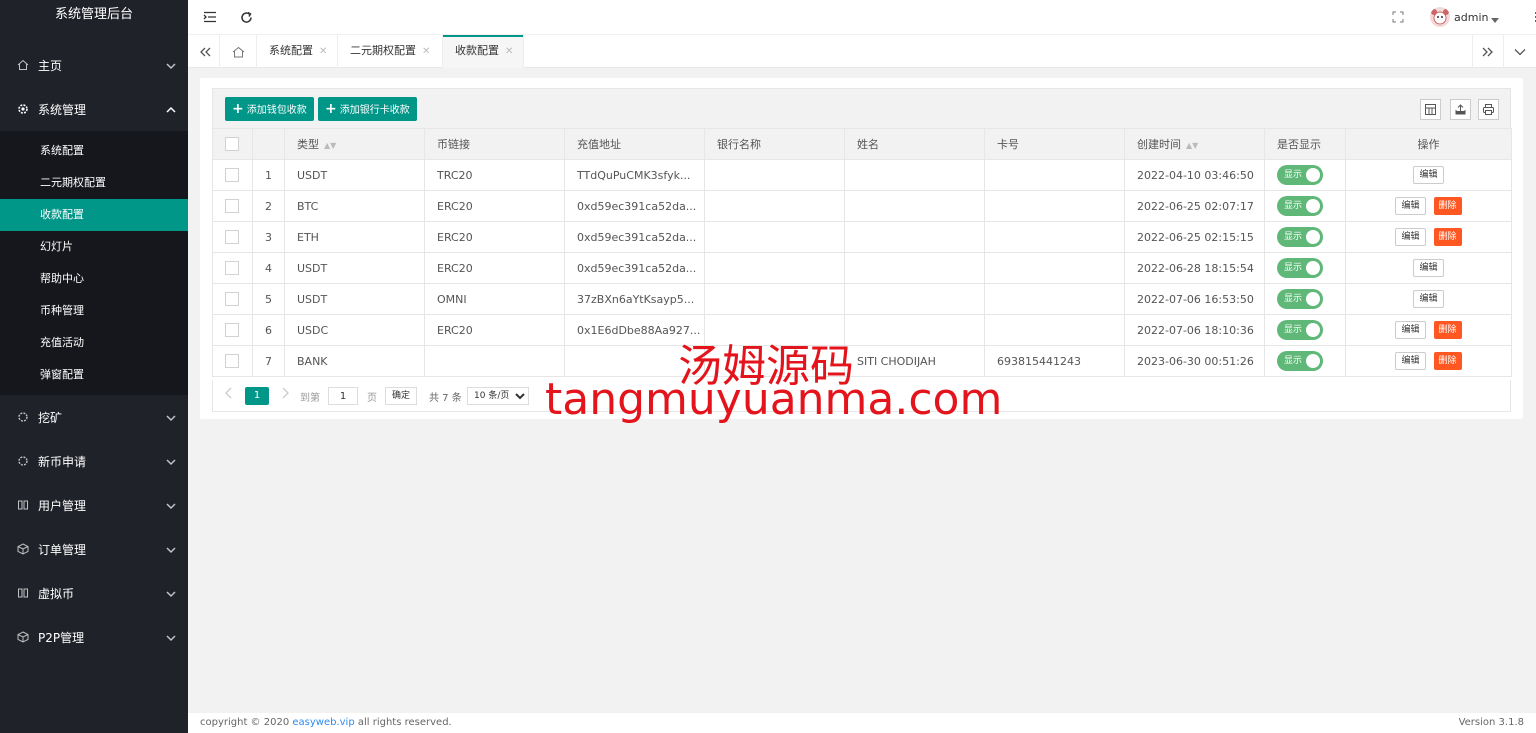 This screenshot has width=1536, height=733. I want to click on page-jump-confirm-button: 确定, so click(401, 396).